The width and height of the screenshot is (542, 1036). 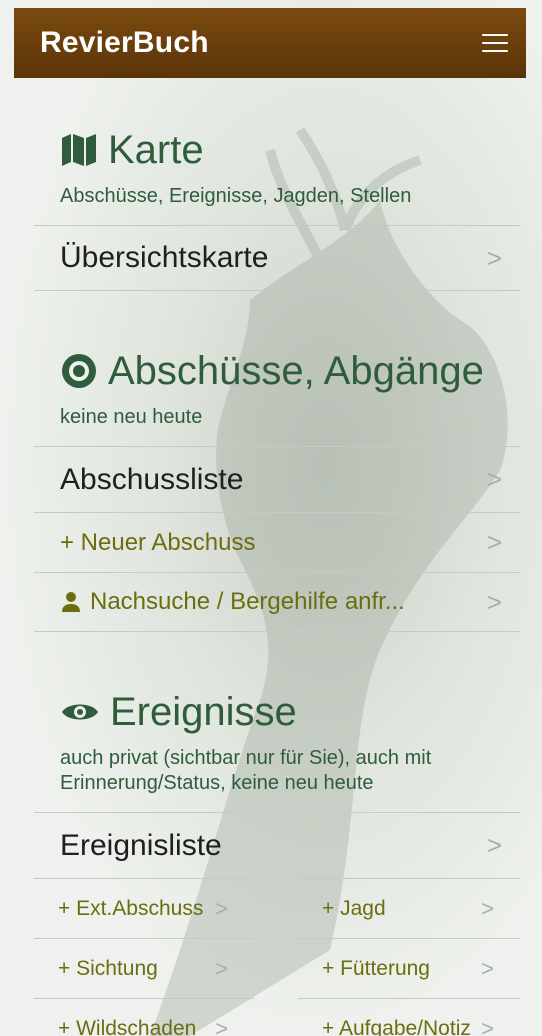 What do you see at coordinates (409, 908) in the screenshot?
I see `jagd-button: + Jagd >` at bounding box center [409, 908].